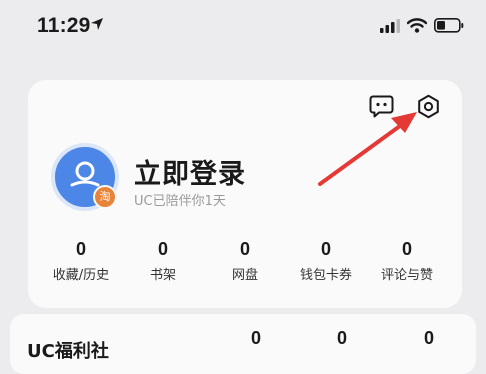 The image size is (486, 374). What do you see at coordinates (68, 351) in the screenshot?
I see `welfare-title: UC福利社` at bounding box center [68, 351].